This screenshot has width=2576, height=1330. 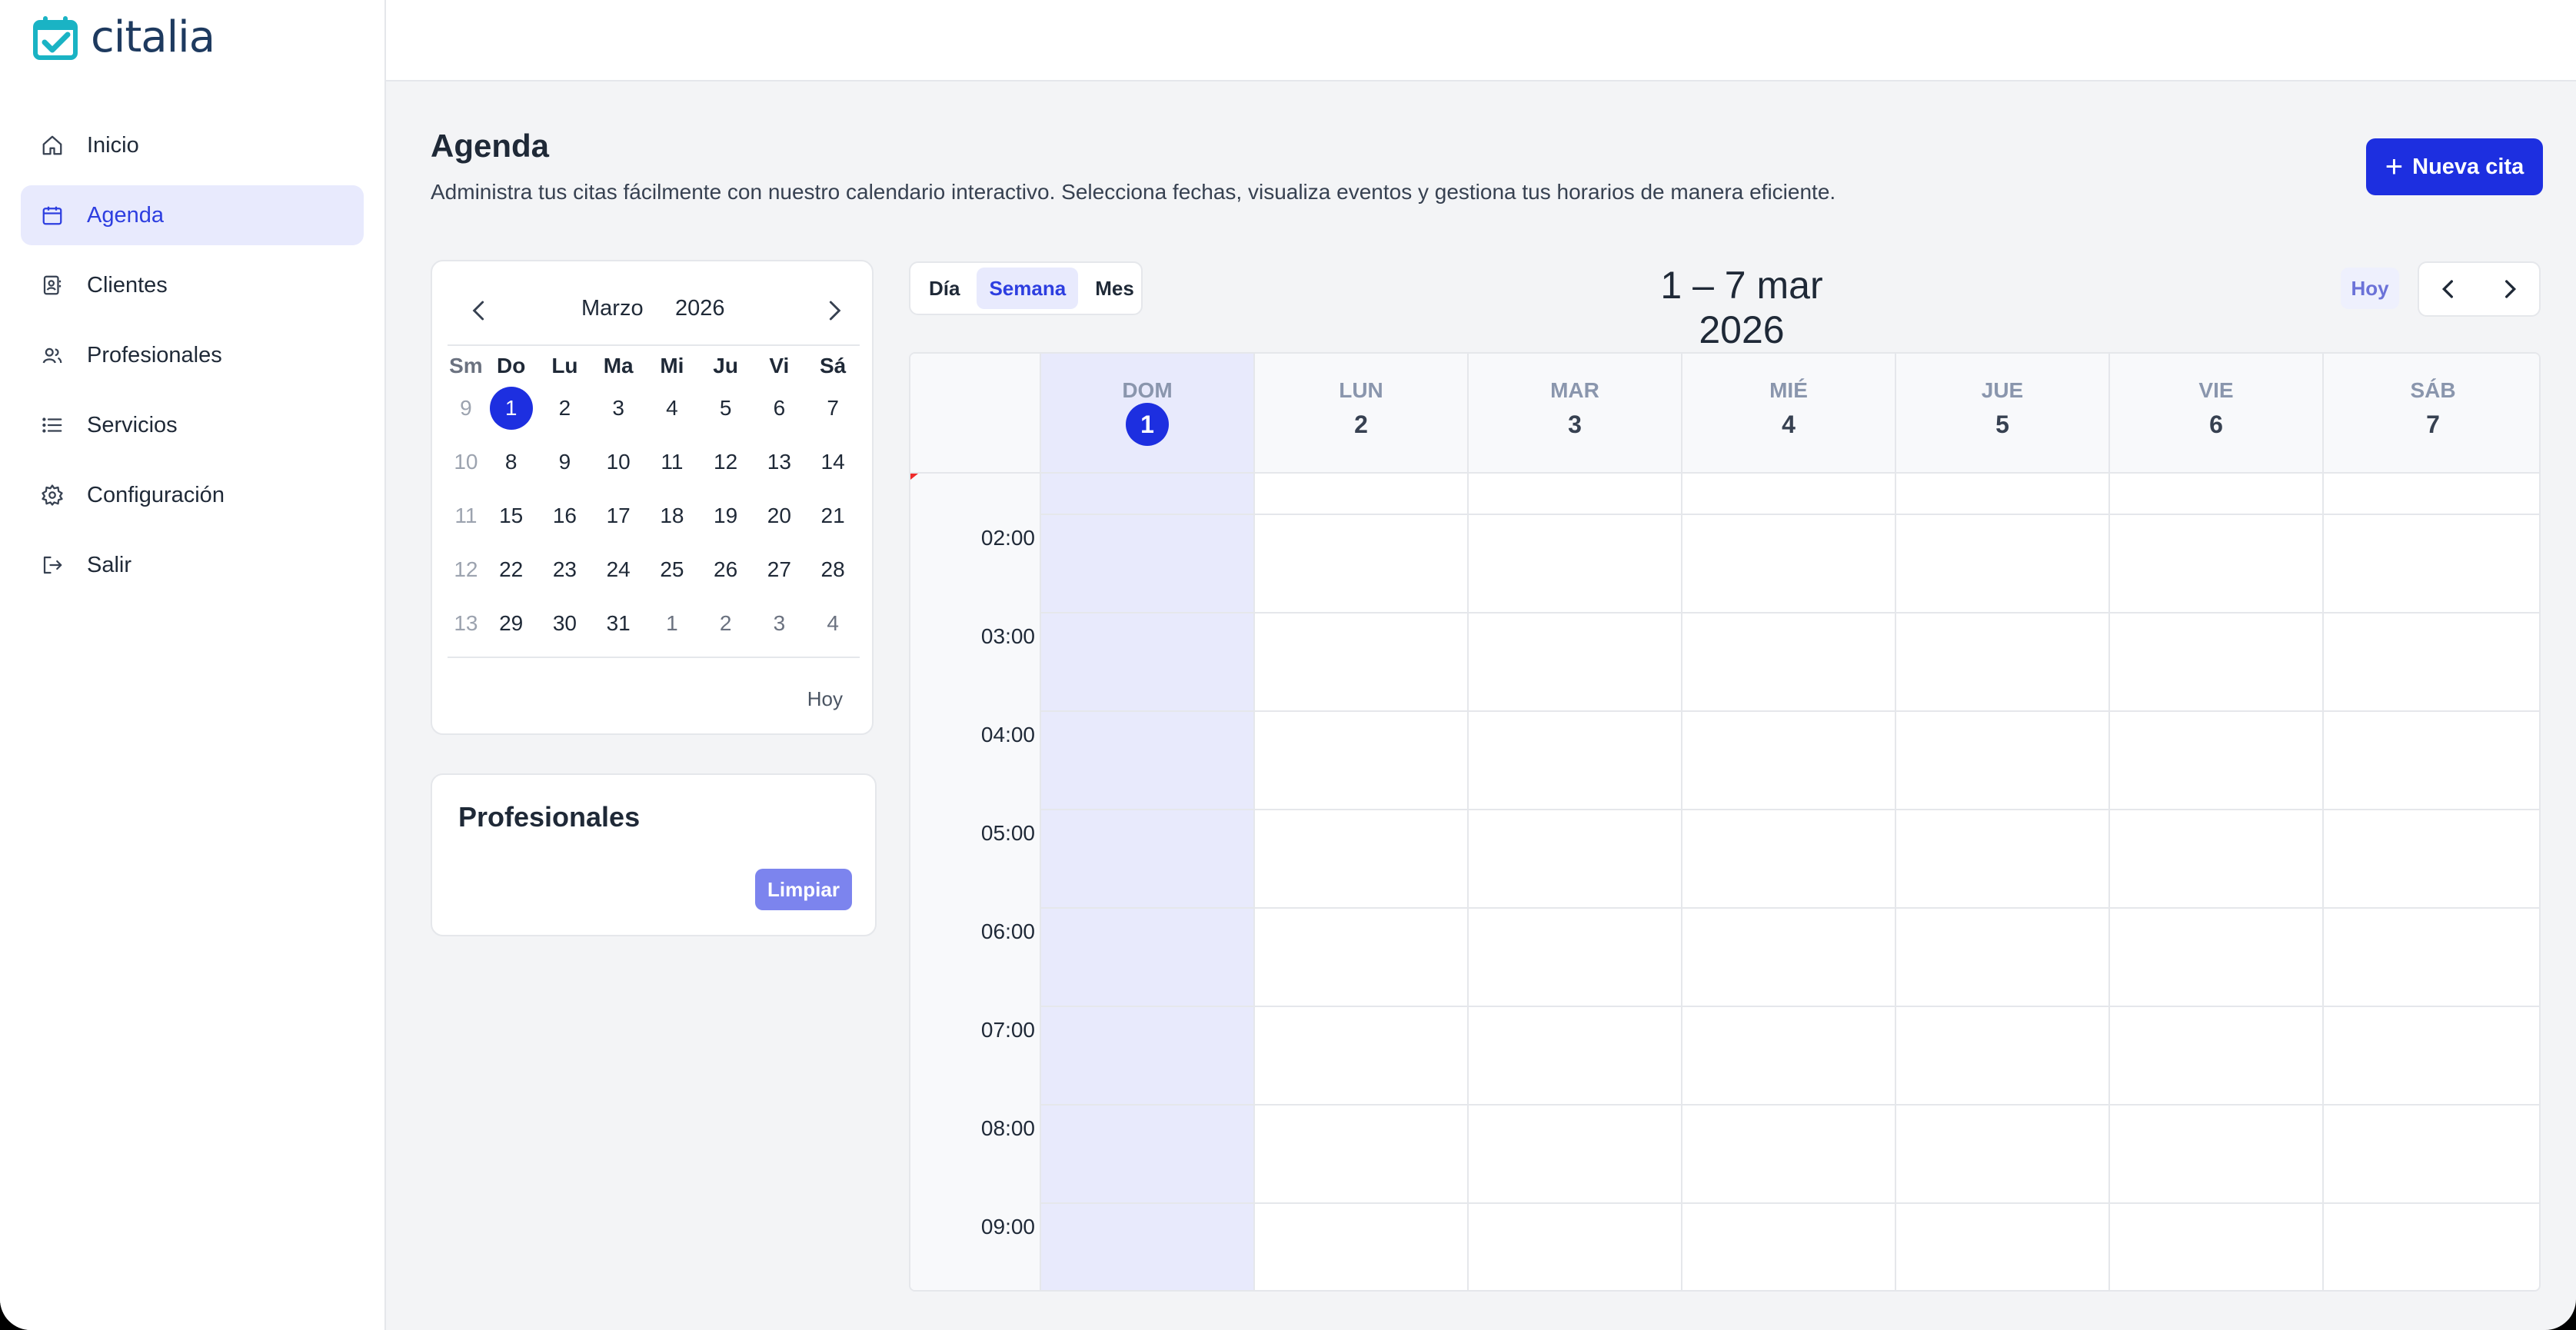 I want to click on day-column-sab: SÁB 7, so click(x=2432, y=822).